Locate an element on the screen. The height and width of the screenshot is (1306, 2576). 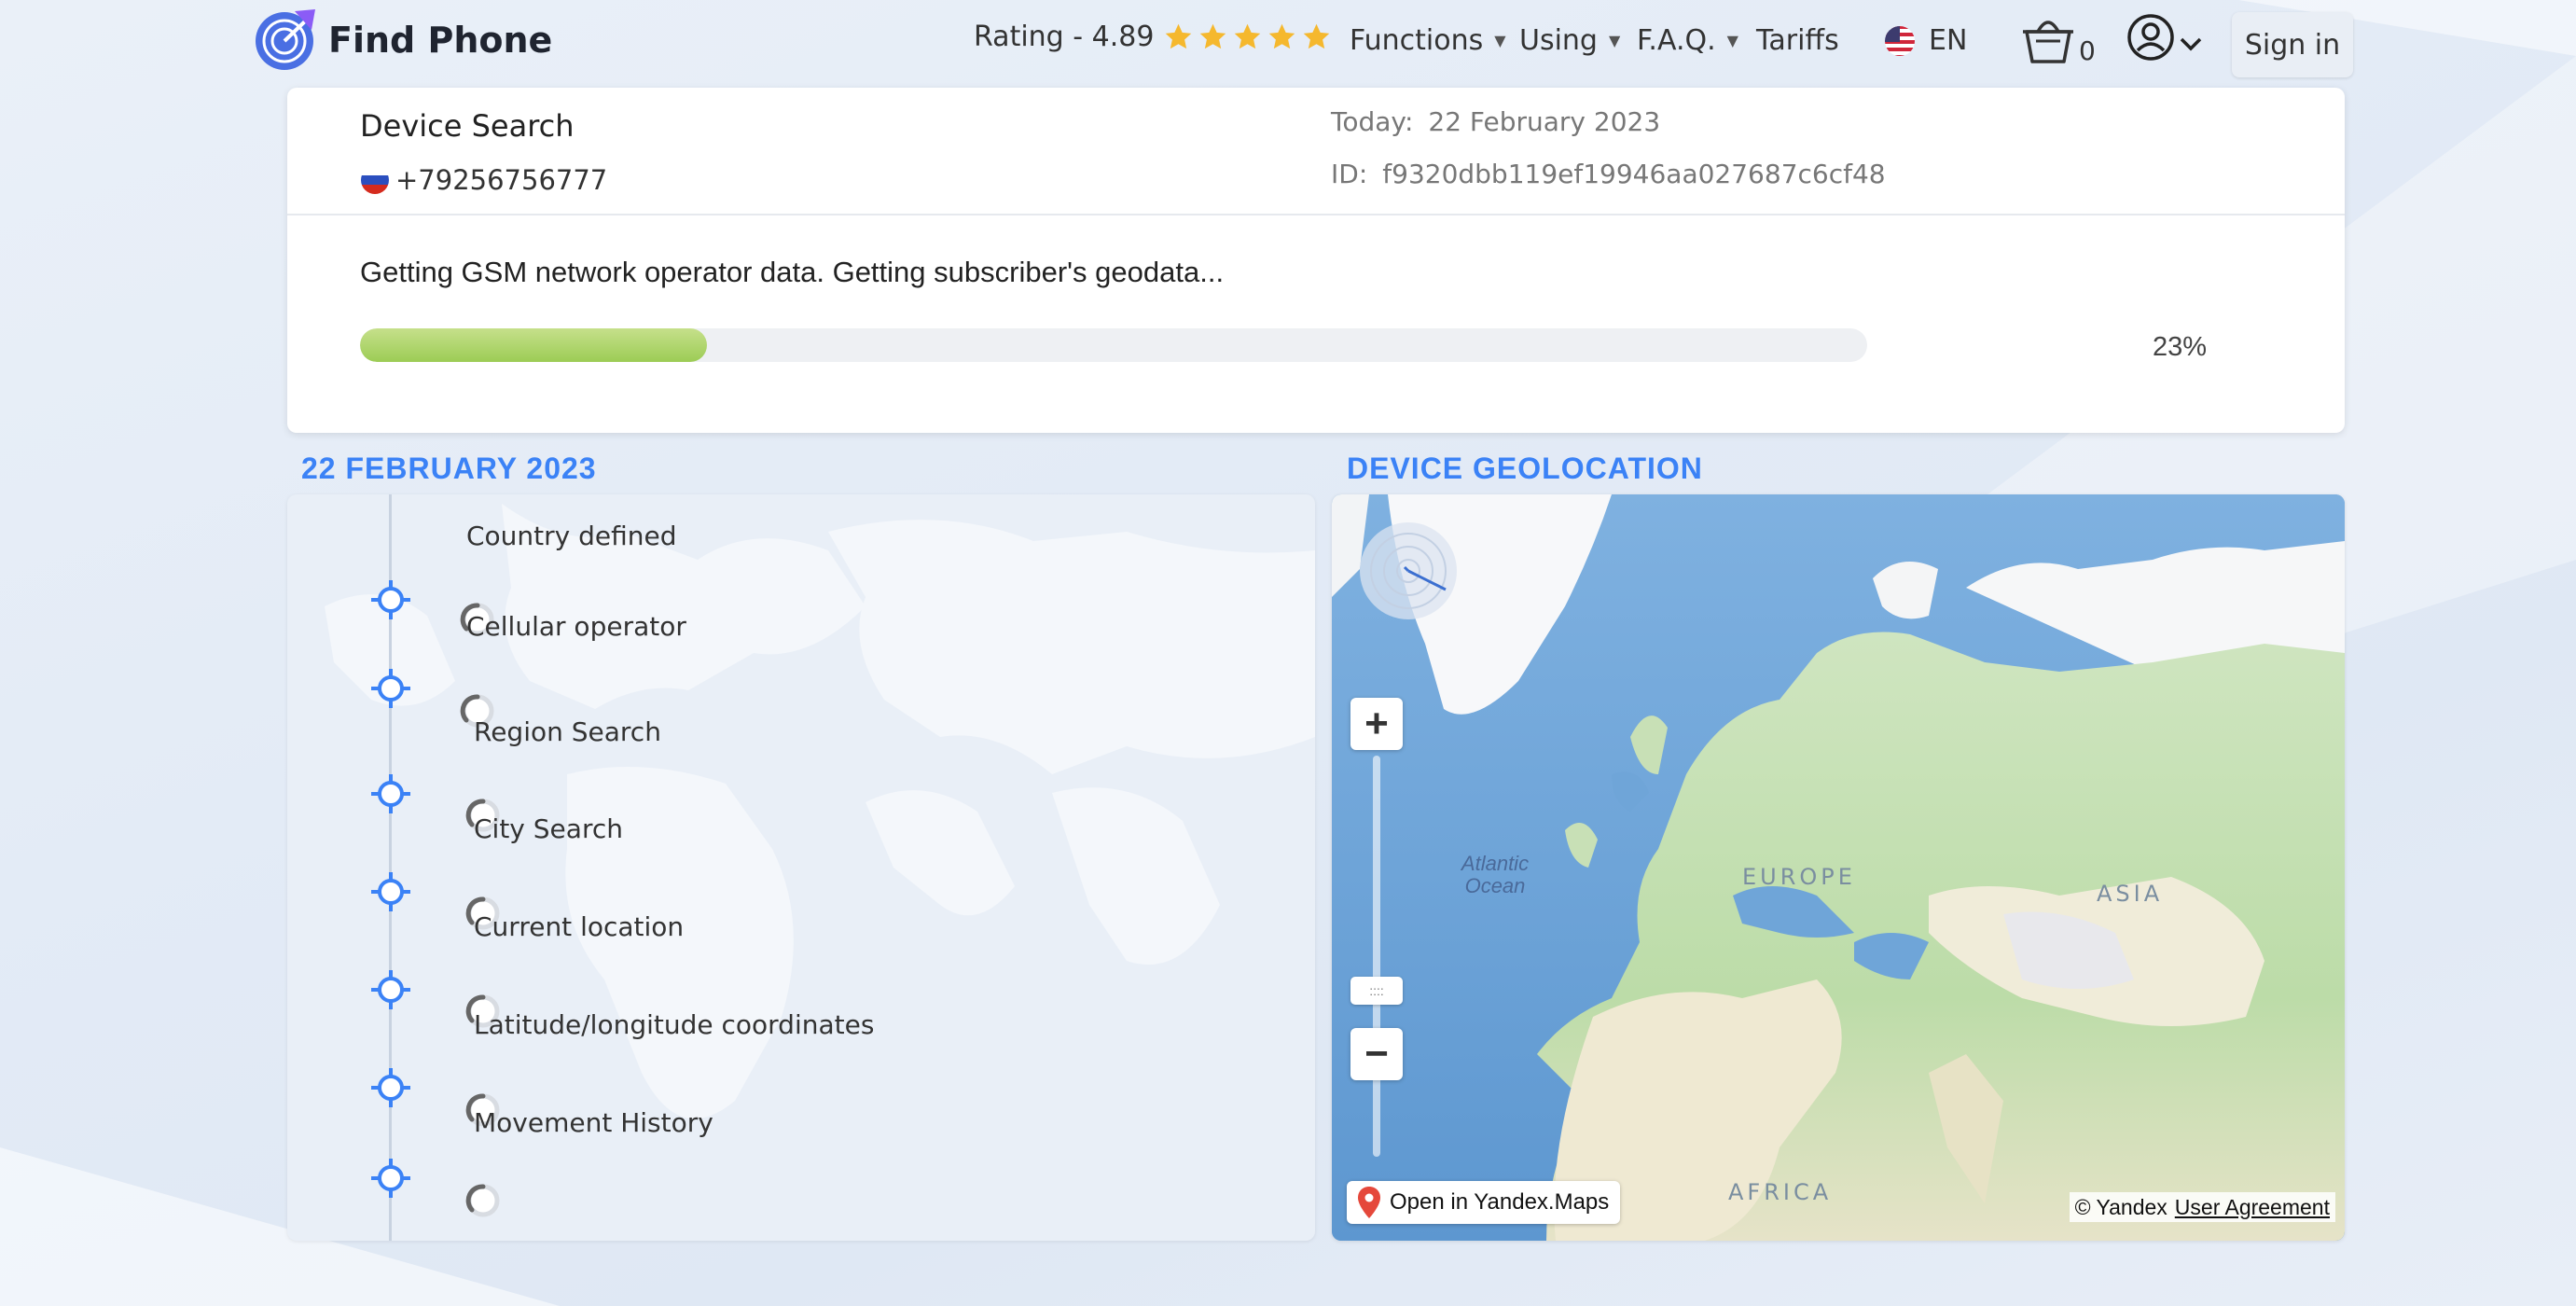
progress-fill is located at coordinates (533, 345).